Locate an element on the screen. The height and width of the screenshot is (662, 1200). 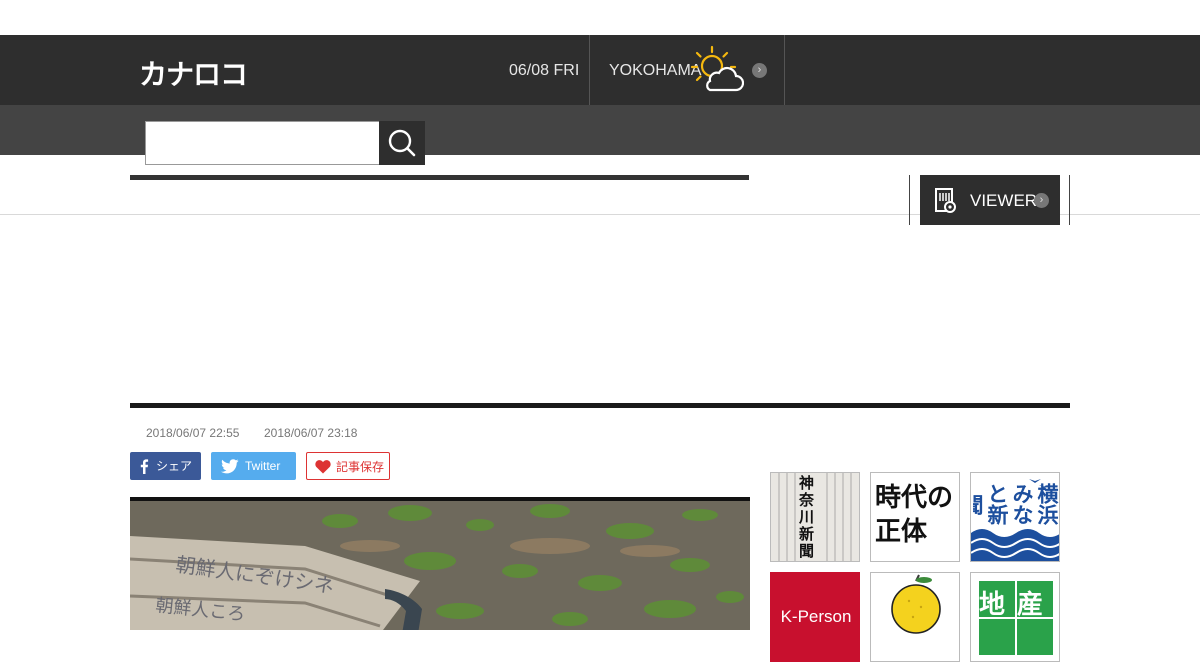
updated-timestamp: 2018/06/07 23:18 is located at coordinates (311, 433).